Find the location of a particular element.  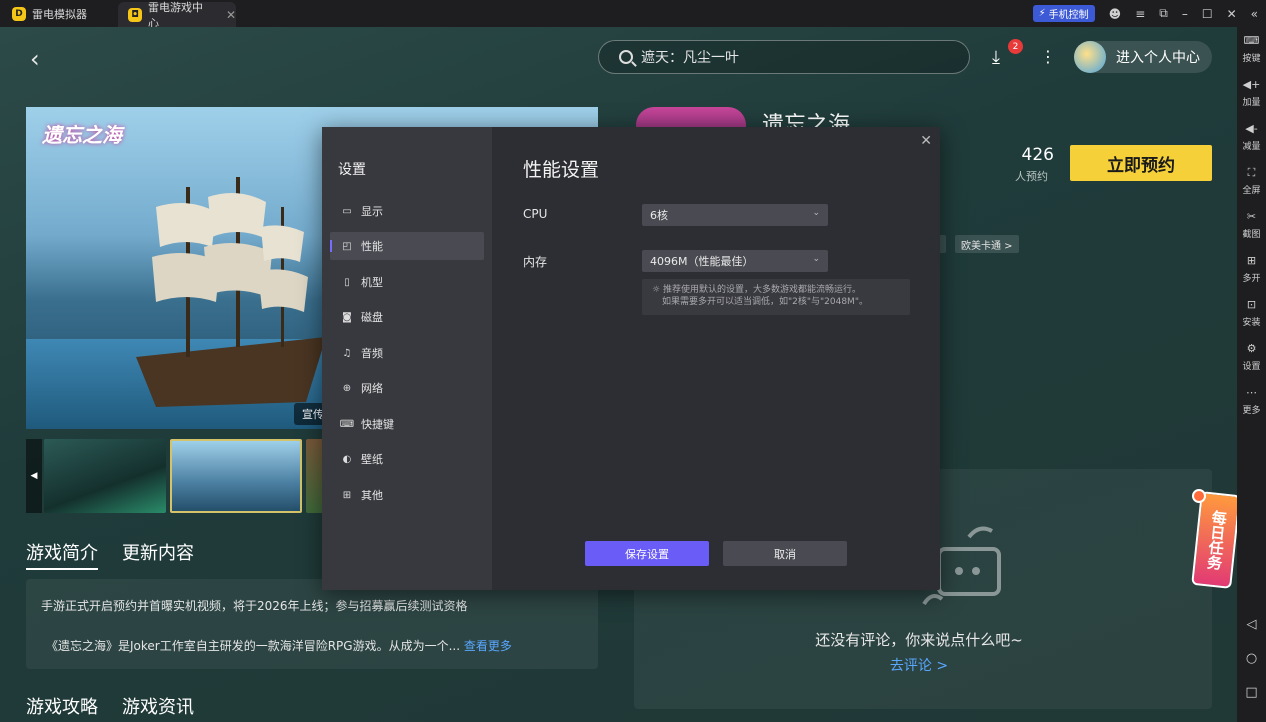

tab-game-center: ◘ 雷电游戏中心 ✕ is located at coordinates (177, 15).